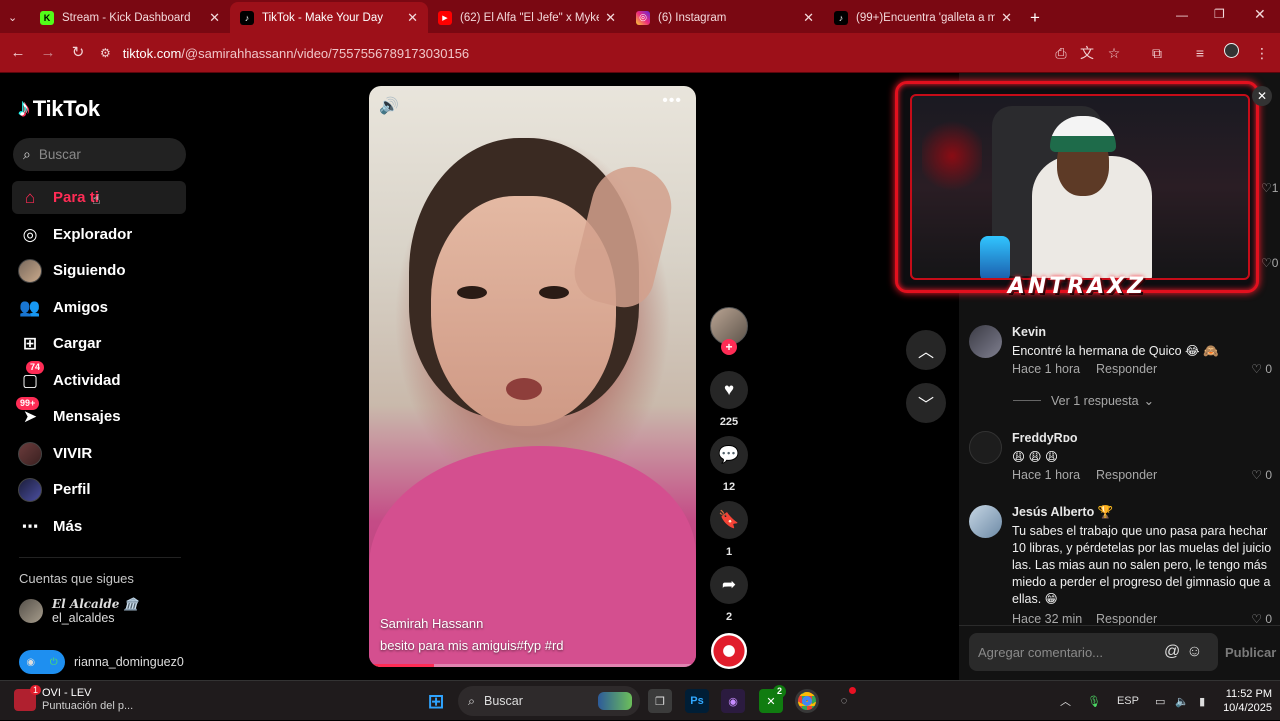 This screenshot has width=1280, height=721. What do you see at coordinates (1037, 17) in the screenshot?
I see `new-tab-button: +` at bounding box center [1037, 17].